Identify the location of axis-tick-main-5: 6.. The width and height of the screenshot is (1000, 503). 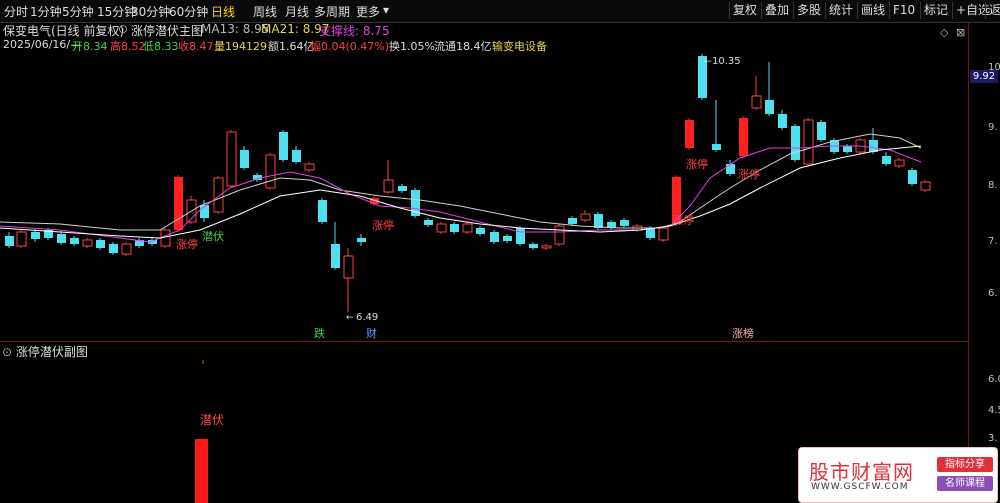
(993, 293).